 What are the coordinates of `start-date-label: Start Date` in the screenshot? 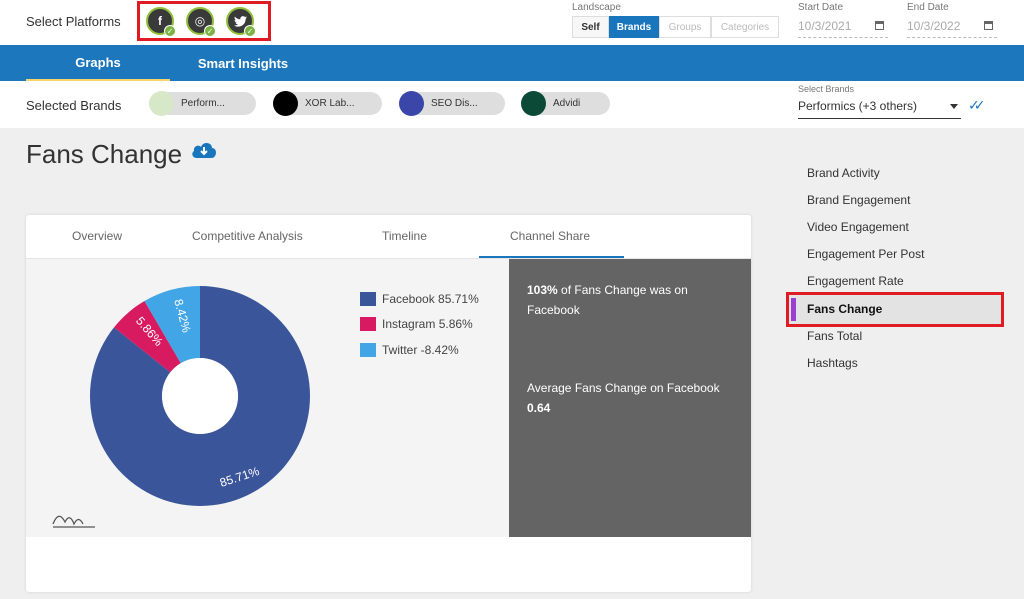 It's located at (821, 7).